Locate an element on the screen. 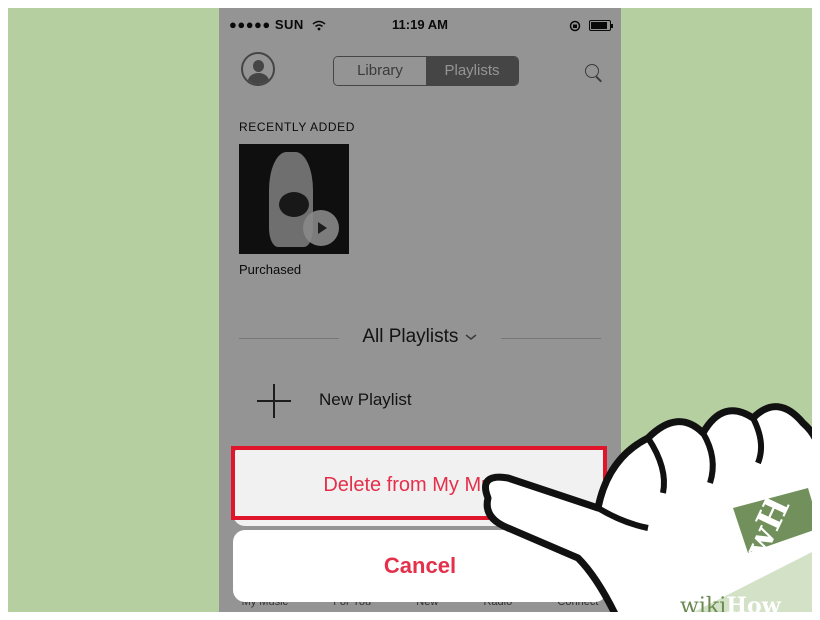 The height and width of the screenshot is (620, 820). wikihow-watermark: wikiHow is located at coordinates (730, 602).